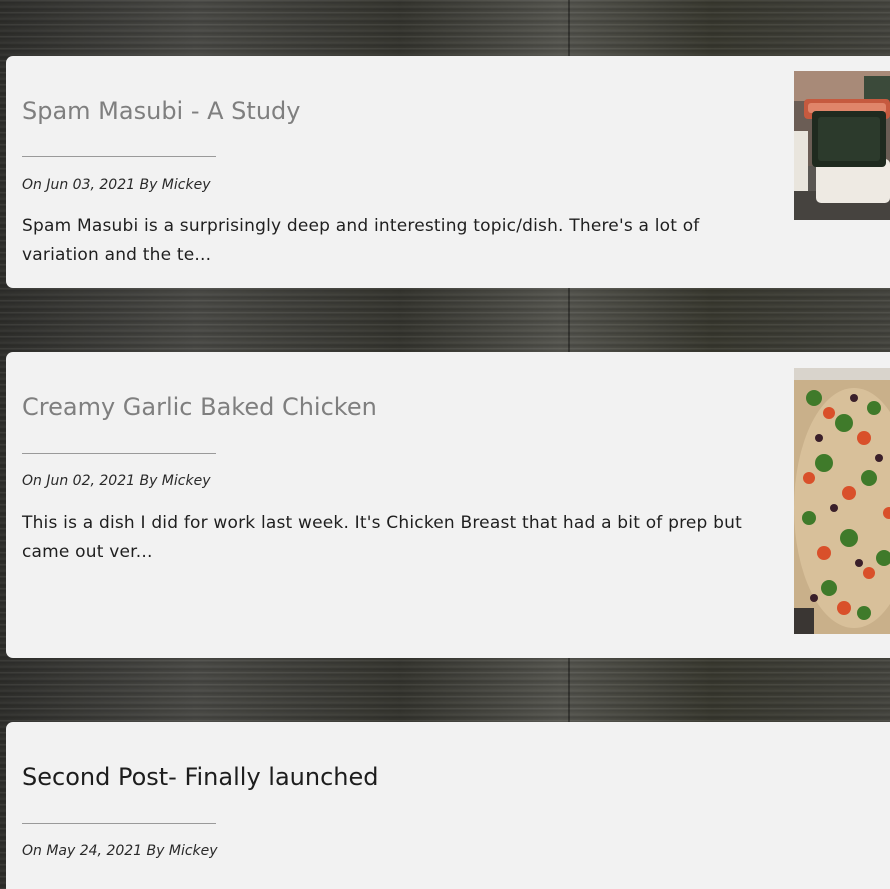 This screenshot has width=890, height=889. I want to click on spam-musubi-image, so click(842, 145).